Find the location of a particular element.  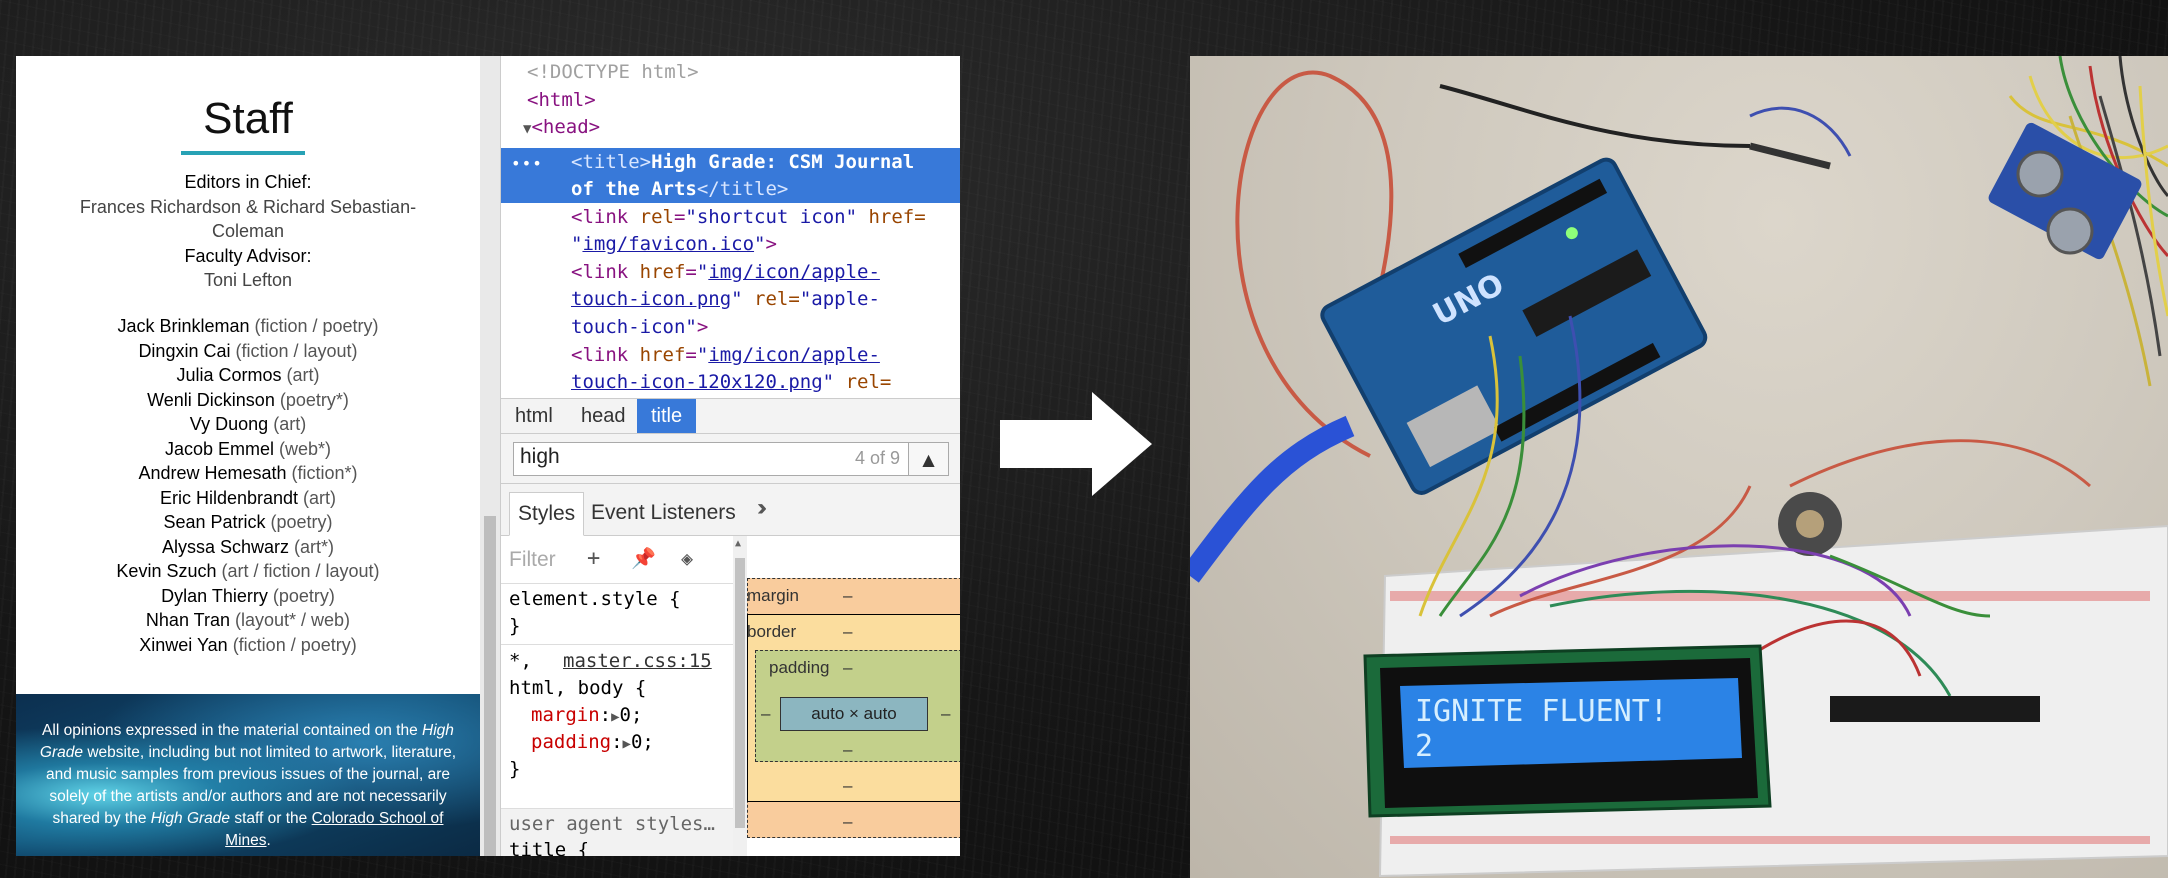

chevron-up-icon: ▲ is located at coordinates (929, 459).